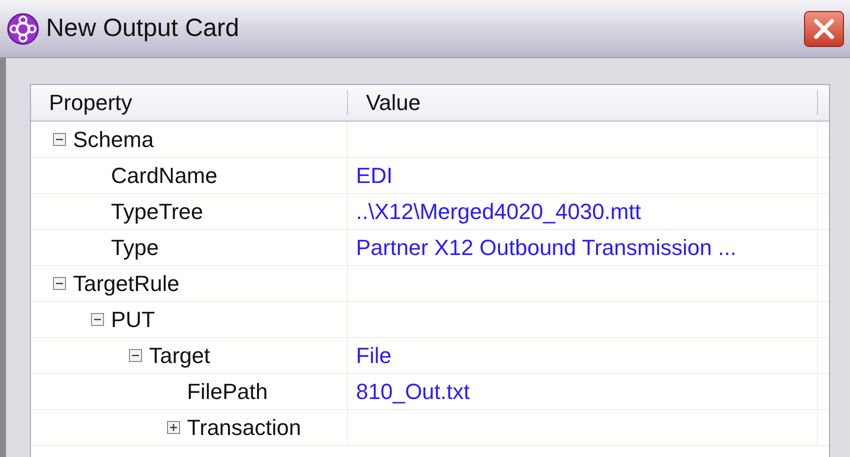  Describe the element at coordinates (179, 356) in the screenshot. I see `property-name: Target` at that location.